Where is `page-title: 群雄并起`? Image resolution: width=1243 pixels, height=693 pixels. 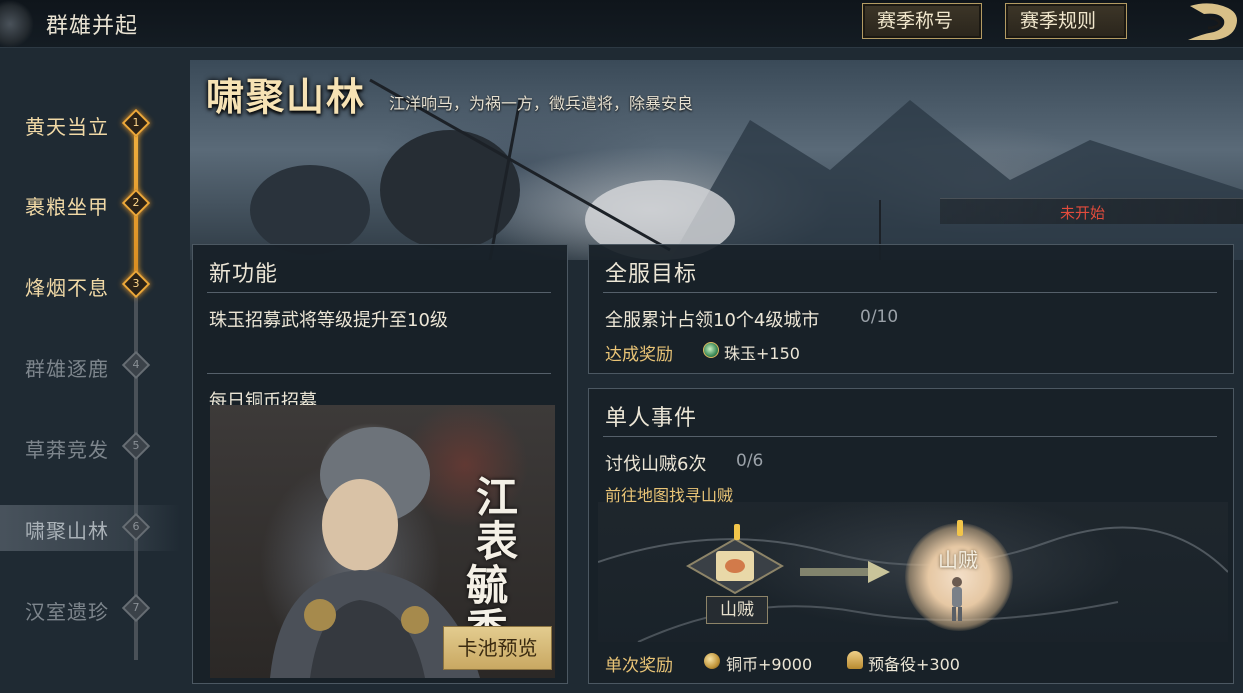
page-title: 群雄并起 is located at coordinates (92, 26).